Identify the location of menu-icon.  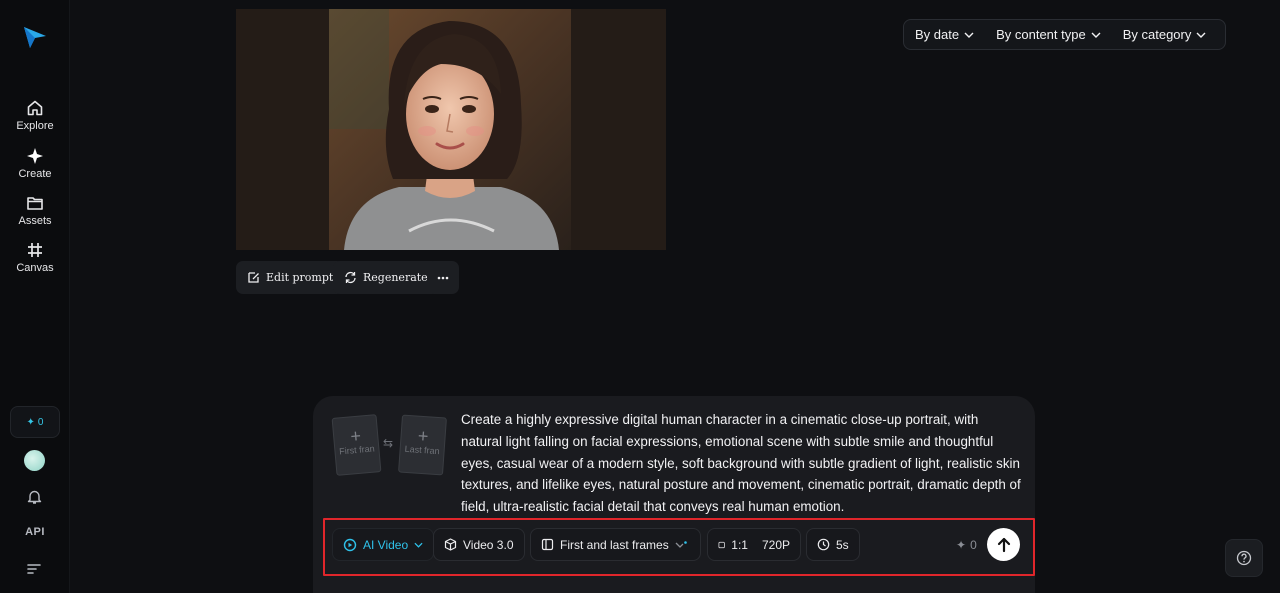
(34, 569).